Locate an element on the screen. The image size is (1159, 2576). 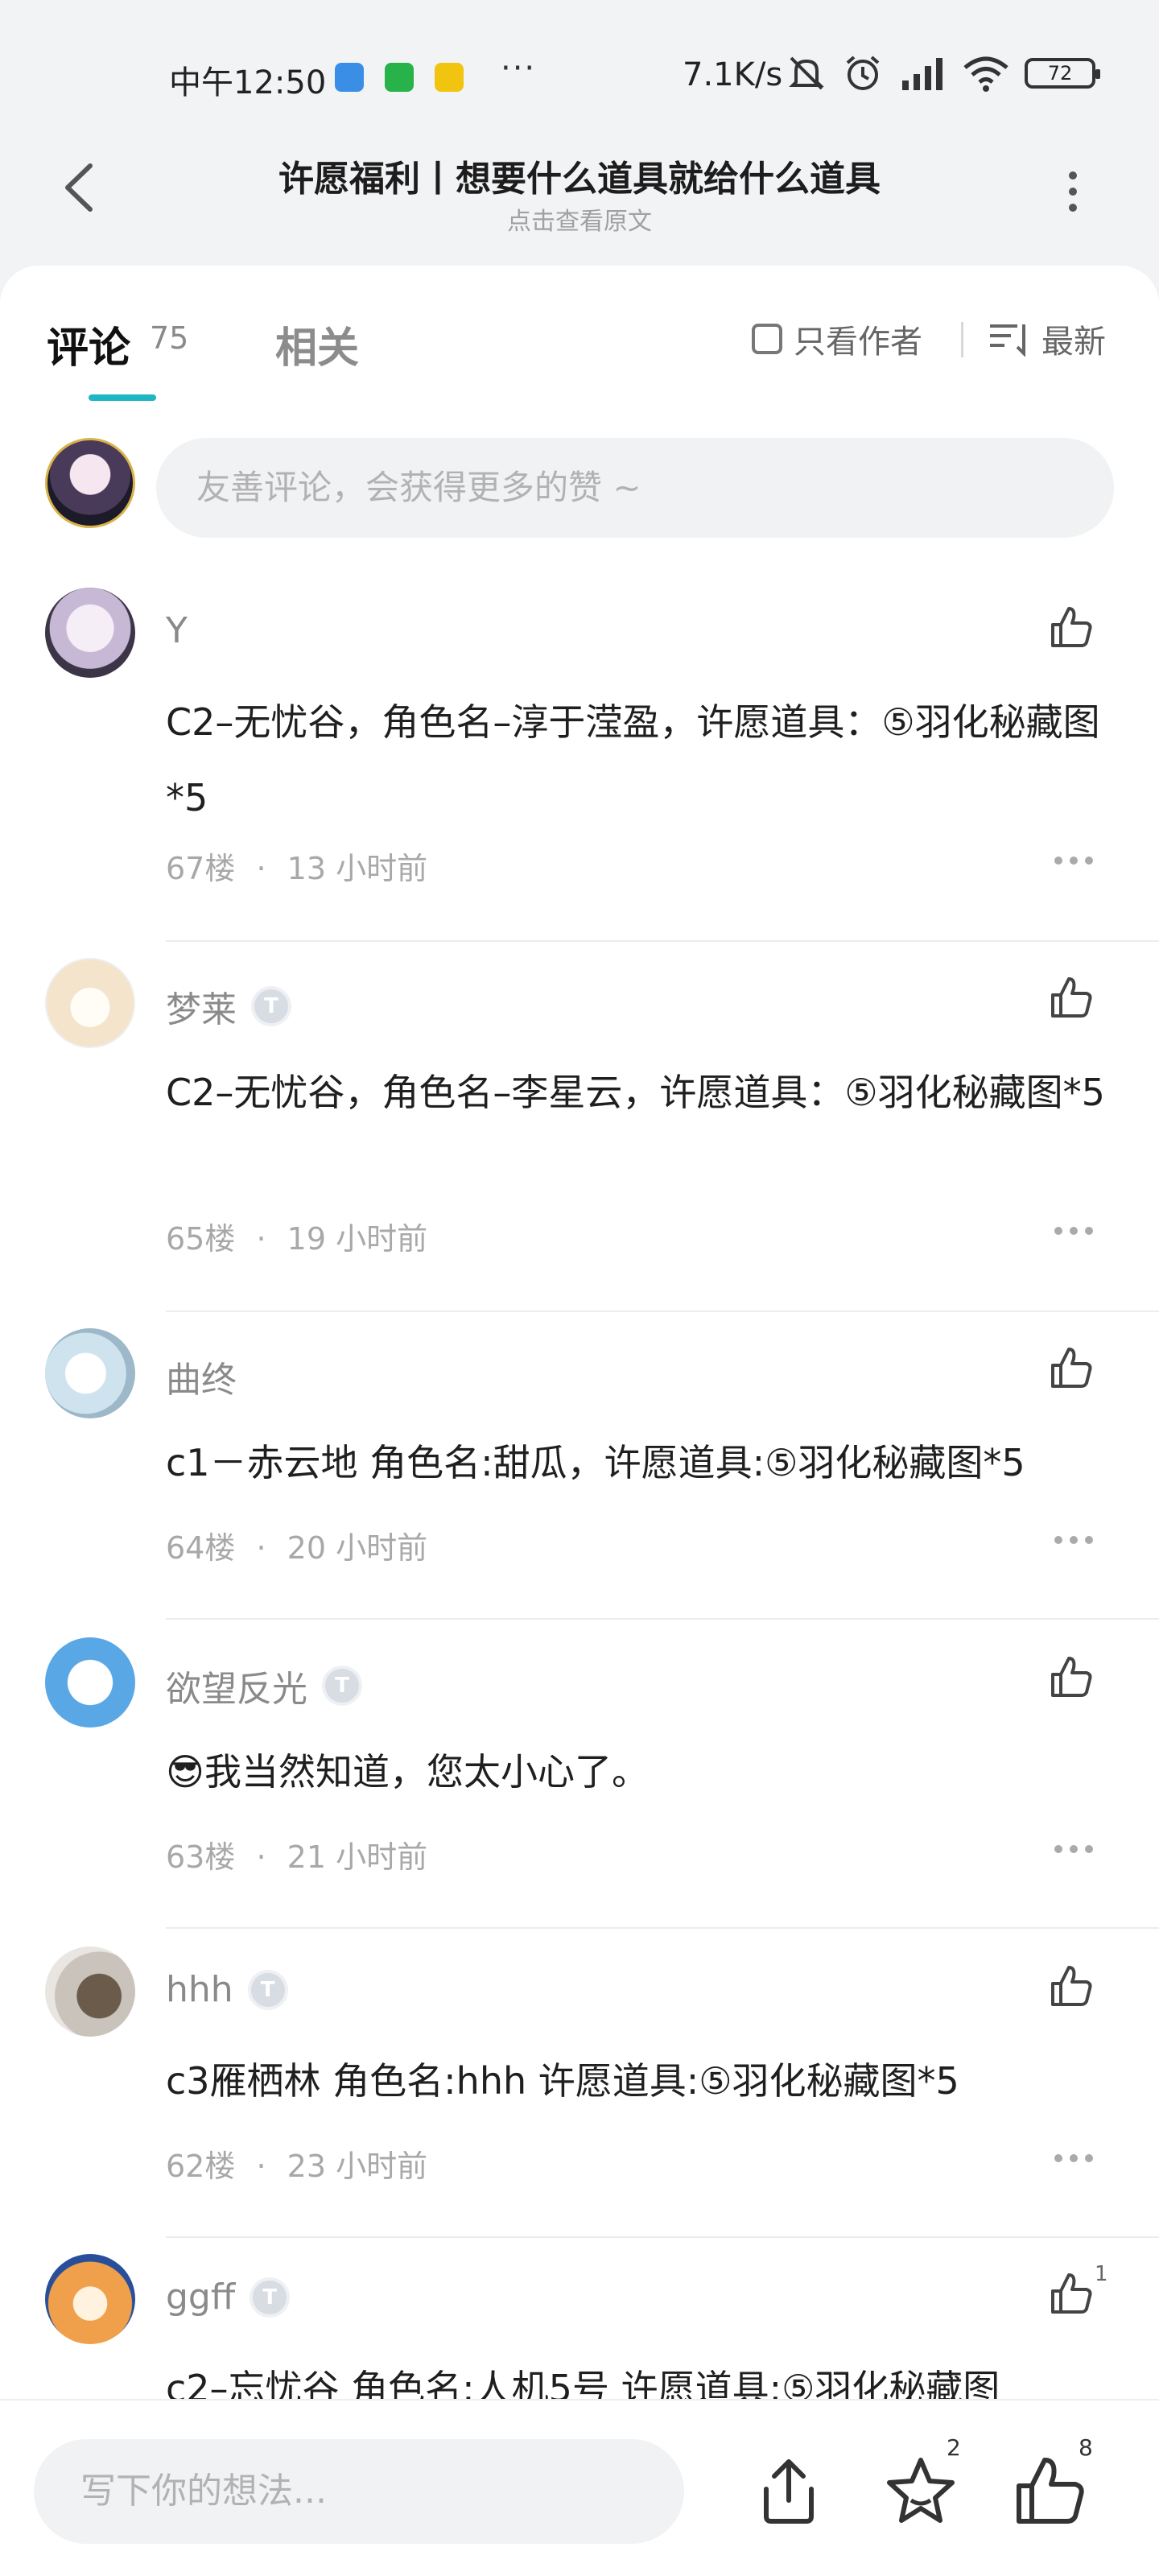
status-icons: 72 is located at coordinates (942, 73).